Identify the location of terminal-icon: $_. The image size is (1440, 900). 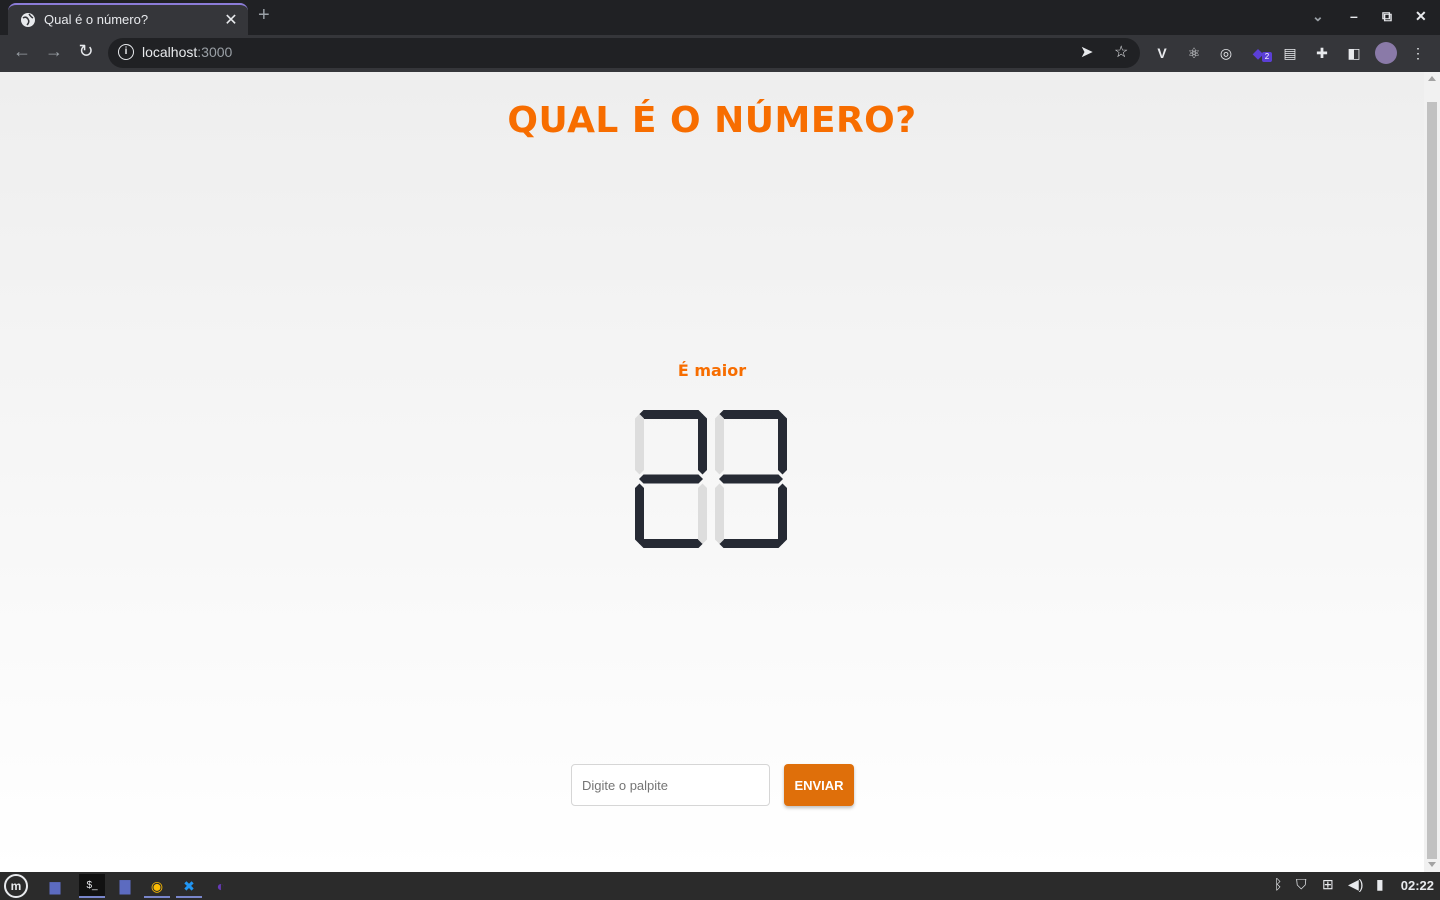
(92, 886).